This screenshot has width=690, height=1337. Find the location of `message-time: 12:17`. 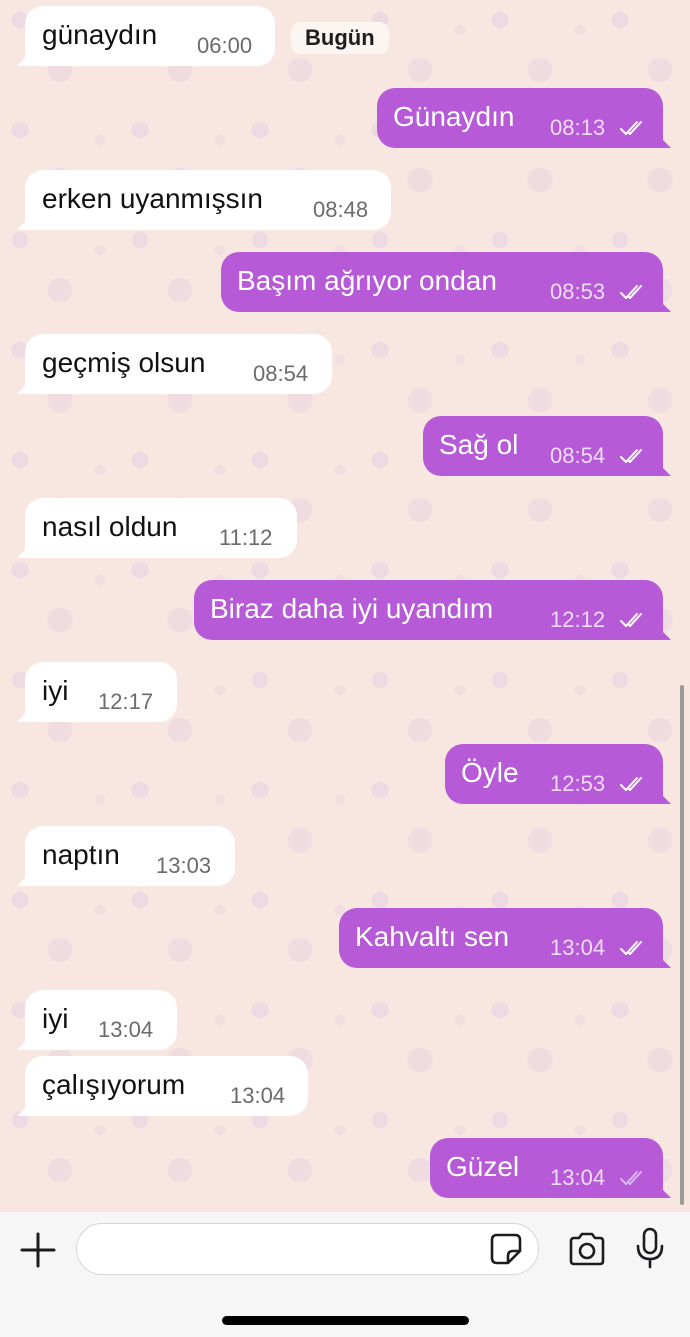

message-time: 12:17 is located at coordinates (126, 701).